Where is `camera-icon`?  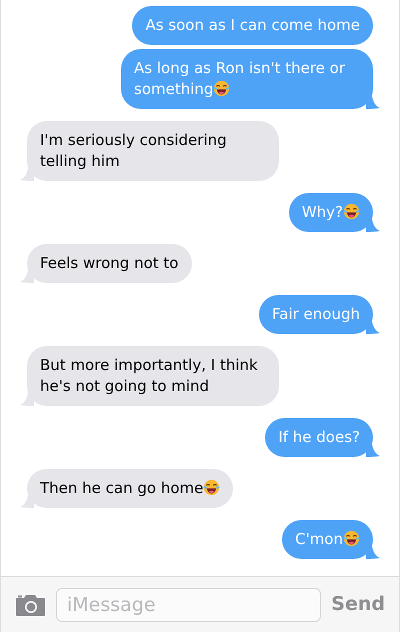
camera-icon is located at coordinates (30, 604).